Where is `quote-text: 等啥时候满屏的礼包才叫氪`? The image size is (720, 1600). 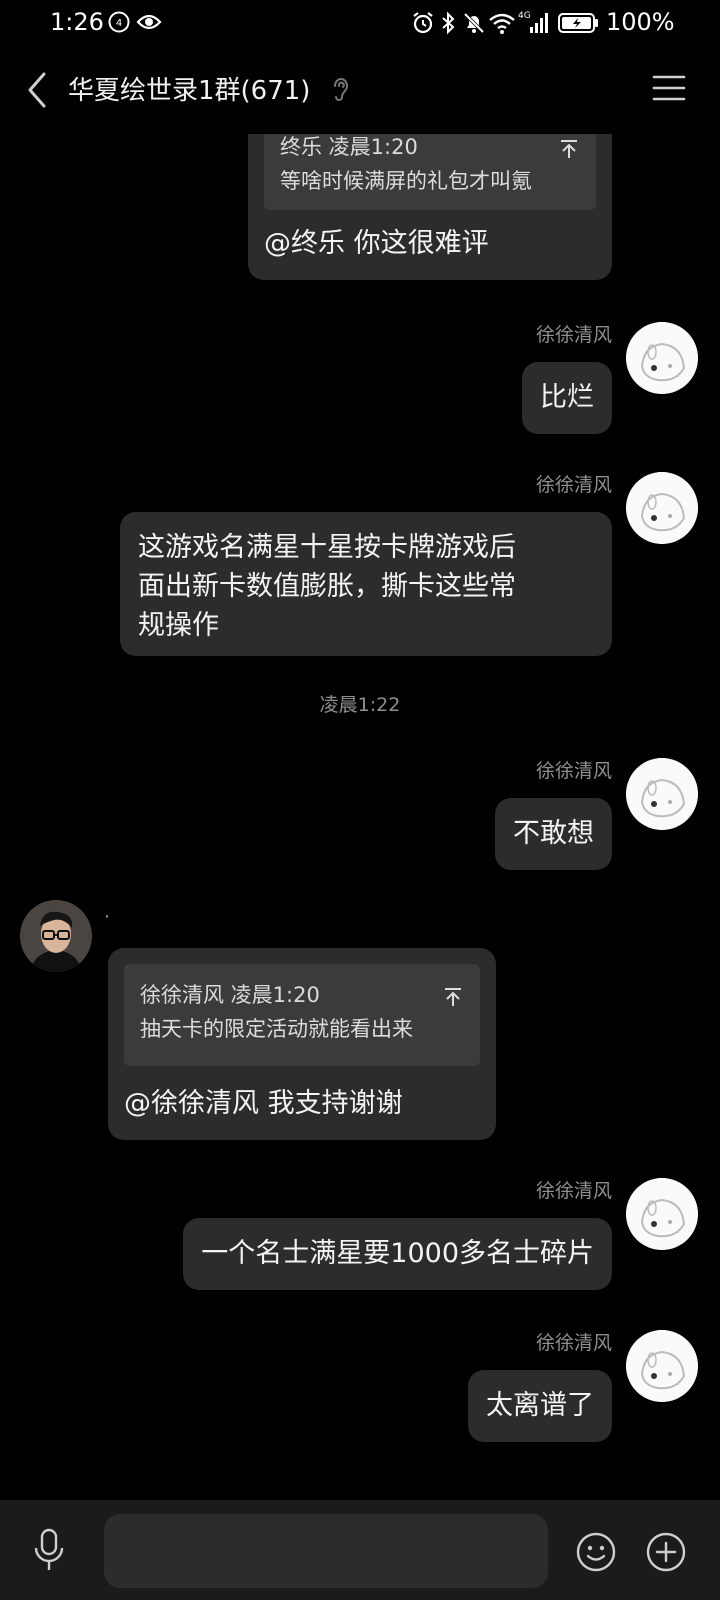 quote-text: 等啥时候满屏的礼包才叫氪 is located at coordinates (406, 181).